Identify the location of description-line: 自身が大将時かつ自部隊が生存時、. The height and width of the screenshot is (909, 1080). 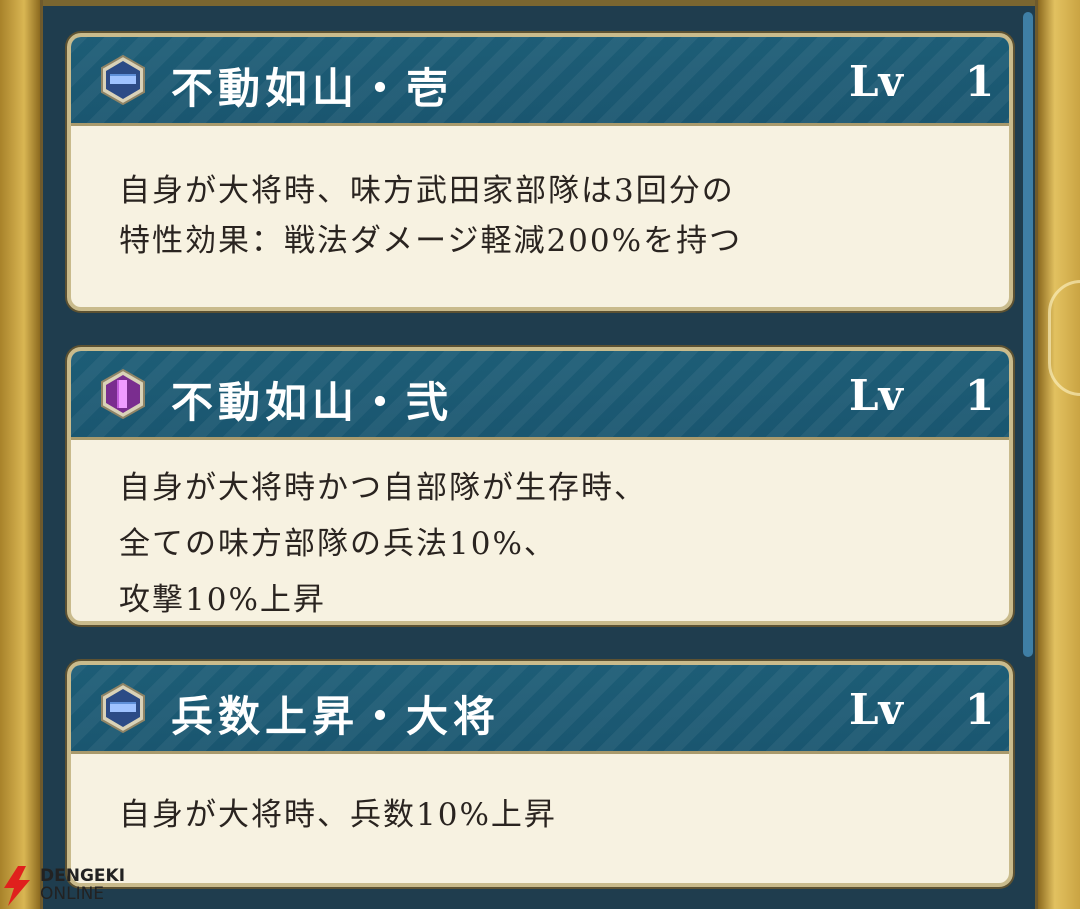
(383, 488).